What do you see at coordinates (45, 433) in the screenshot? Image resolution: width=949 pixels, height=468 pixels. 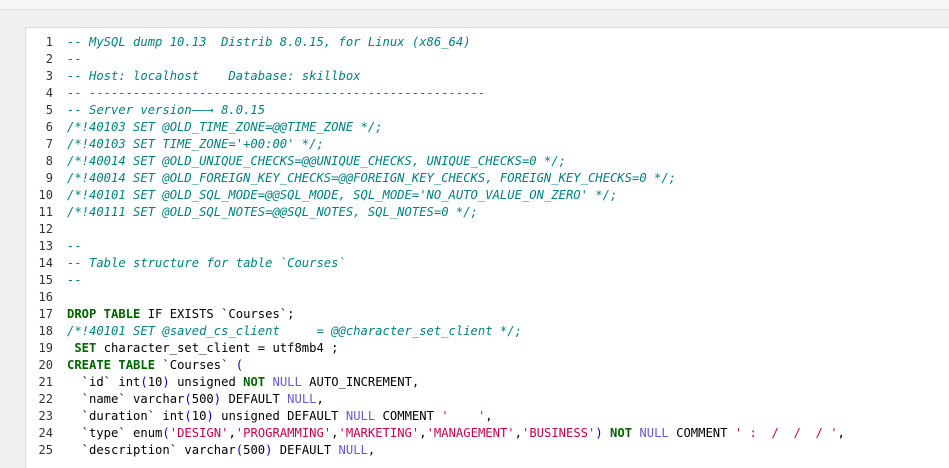 I see `line-number: 24` at bounding box center [45, 433].